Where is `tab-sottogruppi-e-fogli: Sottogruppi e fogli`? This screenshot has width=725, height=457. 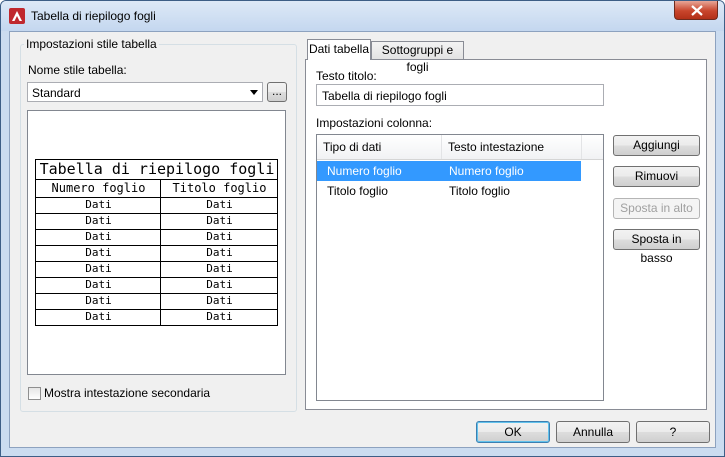
tab-sottogruppi-e-fogli: Sottogruppi e fogli is located at coordinates (417, 57).